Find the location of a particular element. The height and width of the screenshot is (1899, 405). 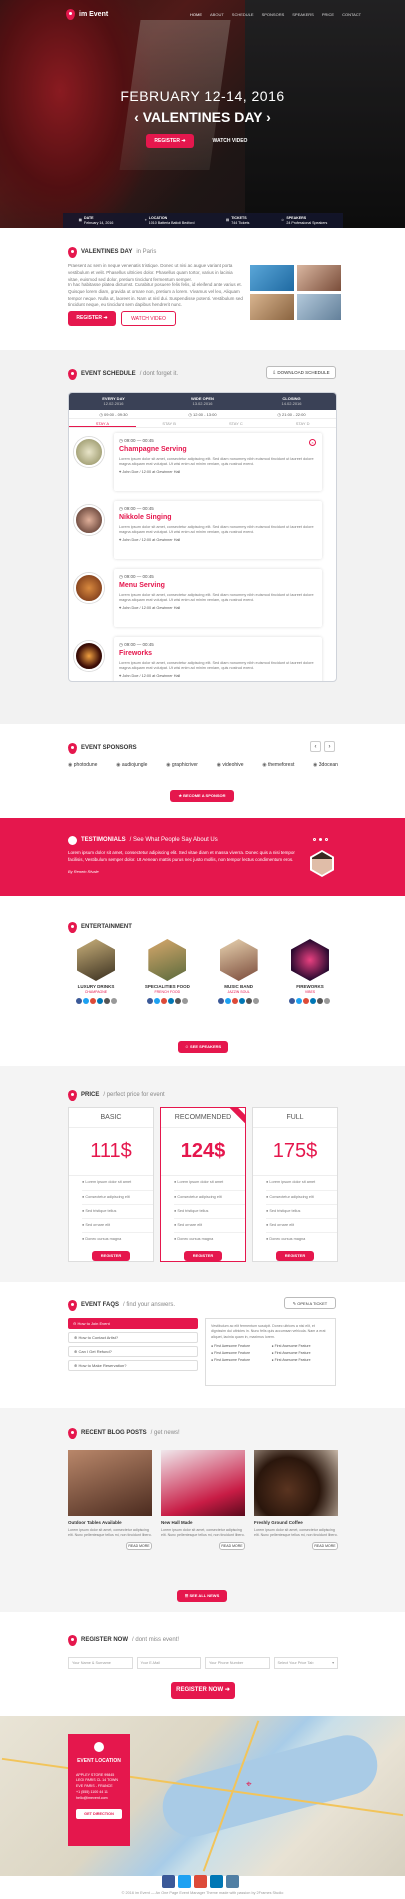

stay-tab-d: STAY D is located at coordinates (302, 423).